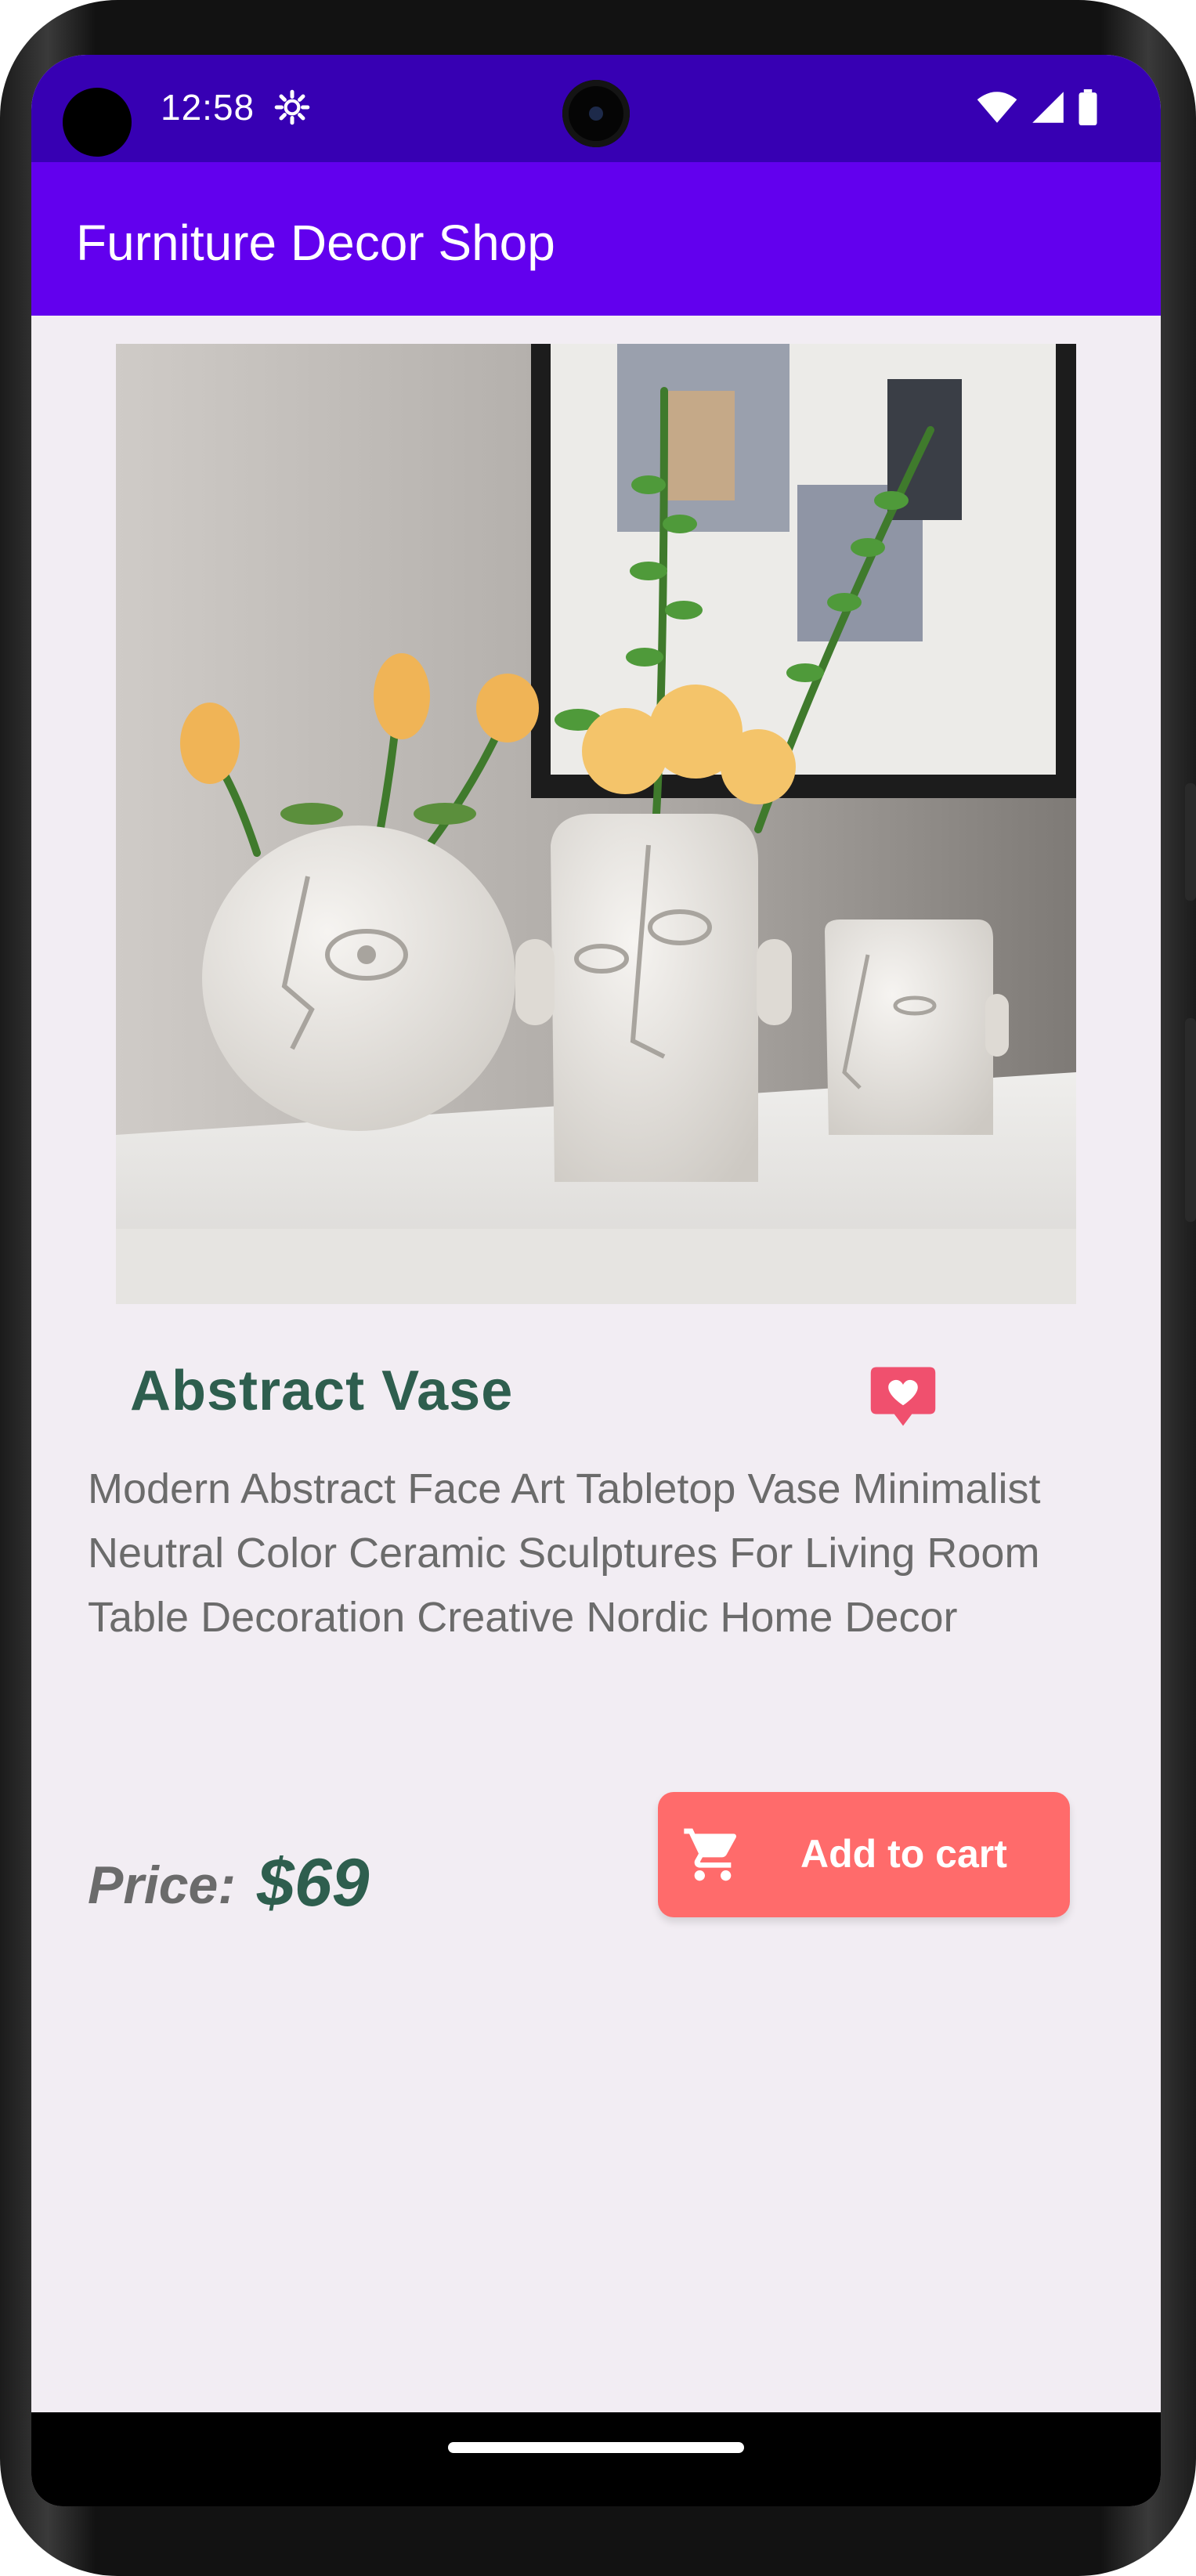 Image resolution: width=1196 pixels, height=2576 pixels. I want to click on power-button, so click(1190, 842).